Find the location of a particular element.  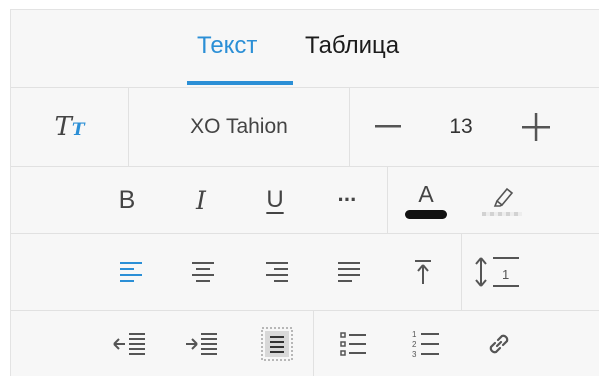

increase-size-button is located at coordinates (536, 127).